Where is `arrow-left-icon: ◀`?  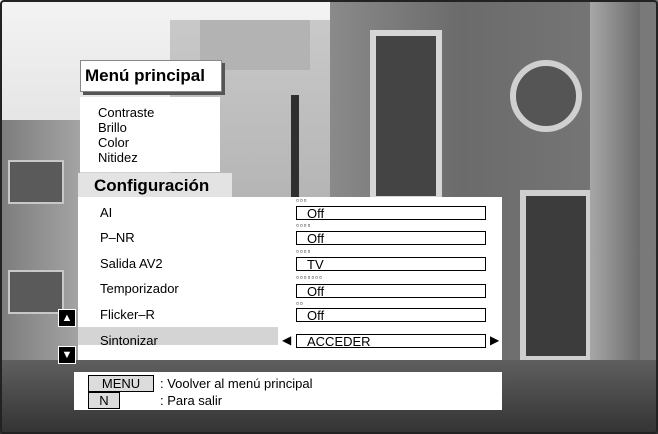
arrow-left-icon: ◀ is located at coordinates (286, 340).